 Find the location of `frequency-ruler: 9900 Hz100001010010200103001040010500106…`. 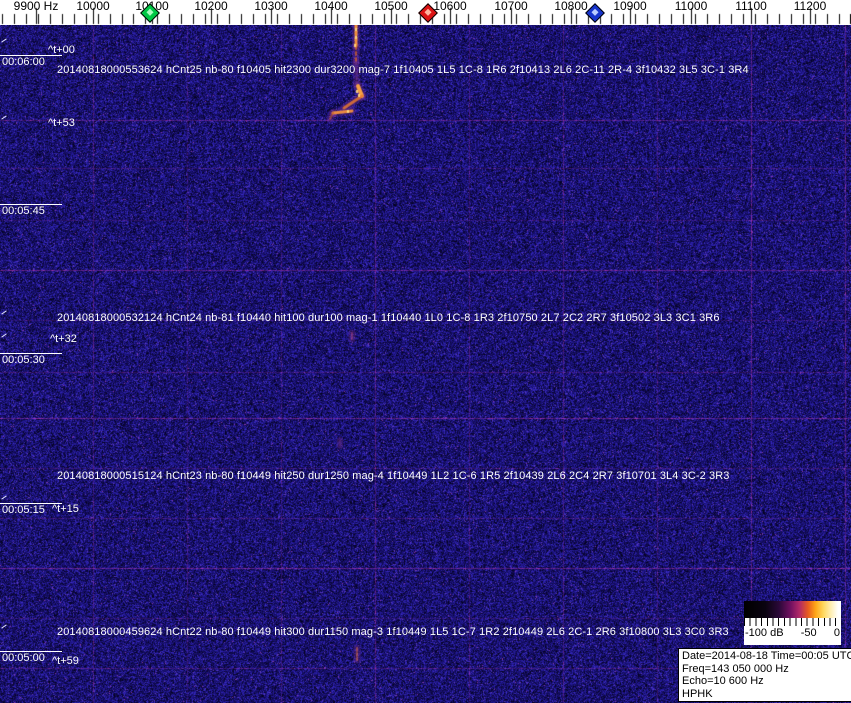

frequency-ruler: 9900 Hz100001010010200103001040010500106… is located at coordinates (425, 12).